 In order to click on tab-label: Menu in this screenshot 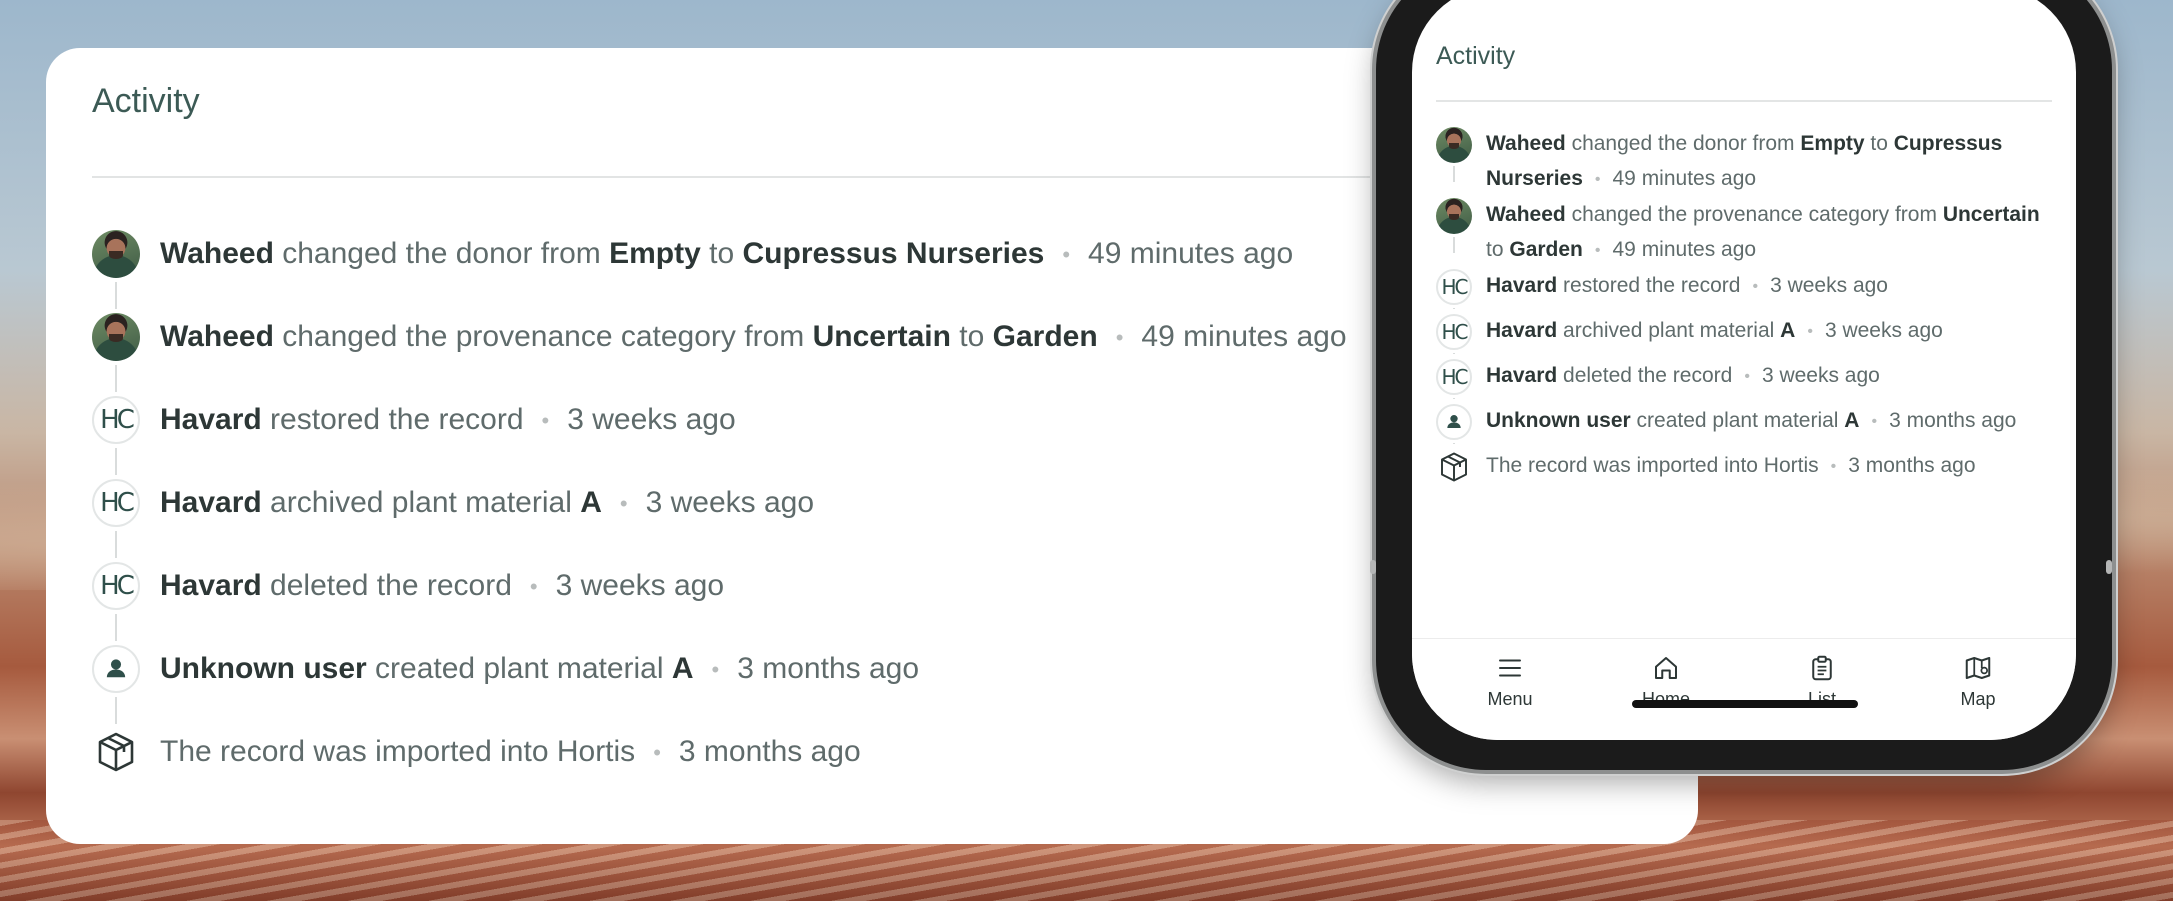, I will do `click(1510, 699)`.